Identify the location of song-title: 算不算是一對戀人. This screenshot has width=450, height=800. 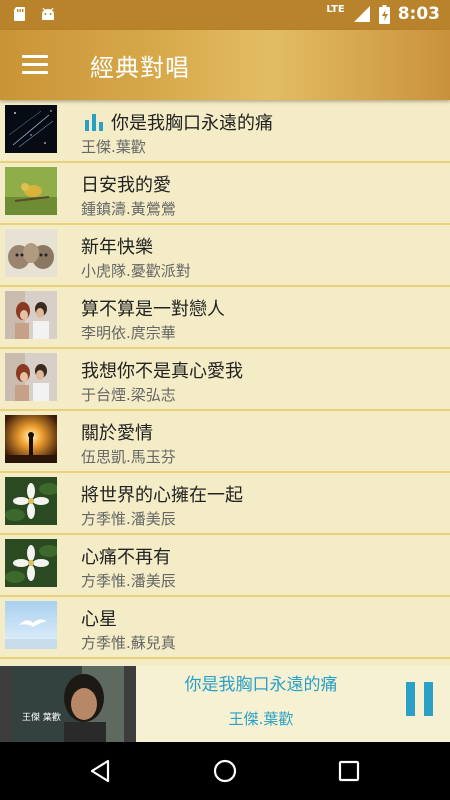
(153, 309).